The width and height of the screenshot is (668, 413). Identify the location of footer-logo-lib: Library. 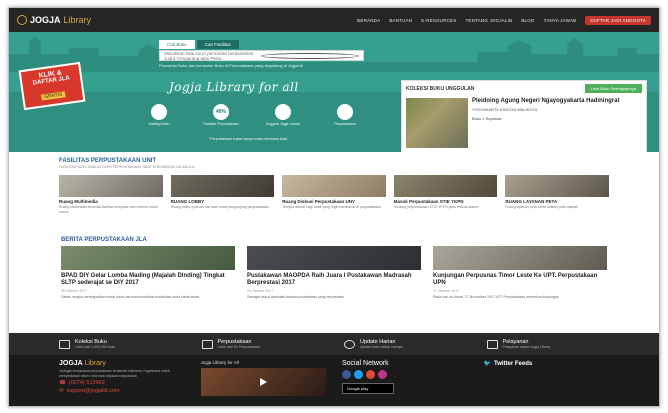
(95, 363).